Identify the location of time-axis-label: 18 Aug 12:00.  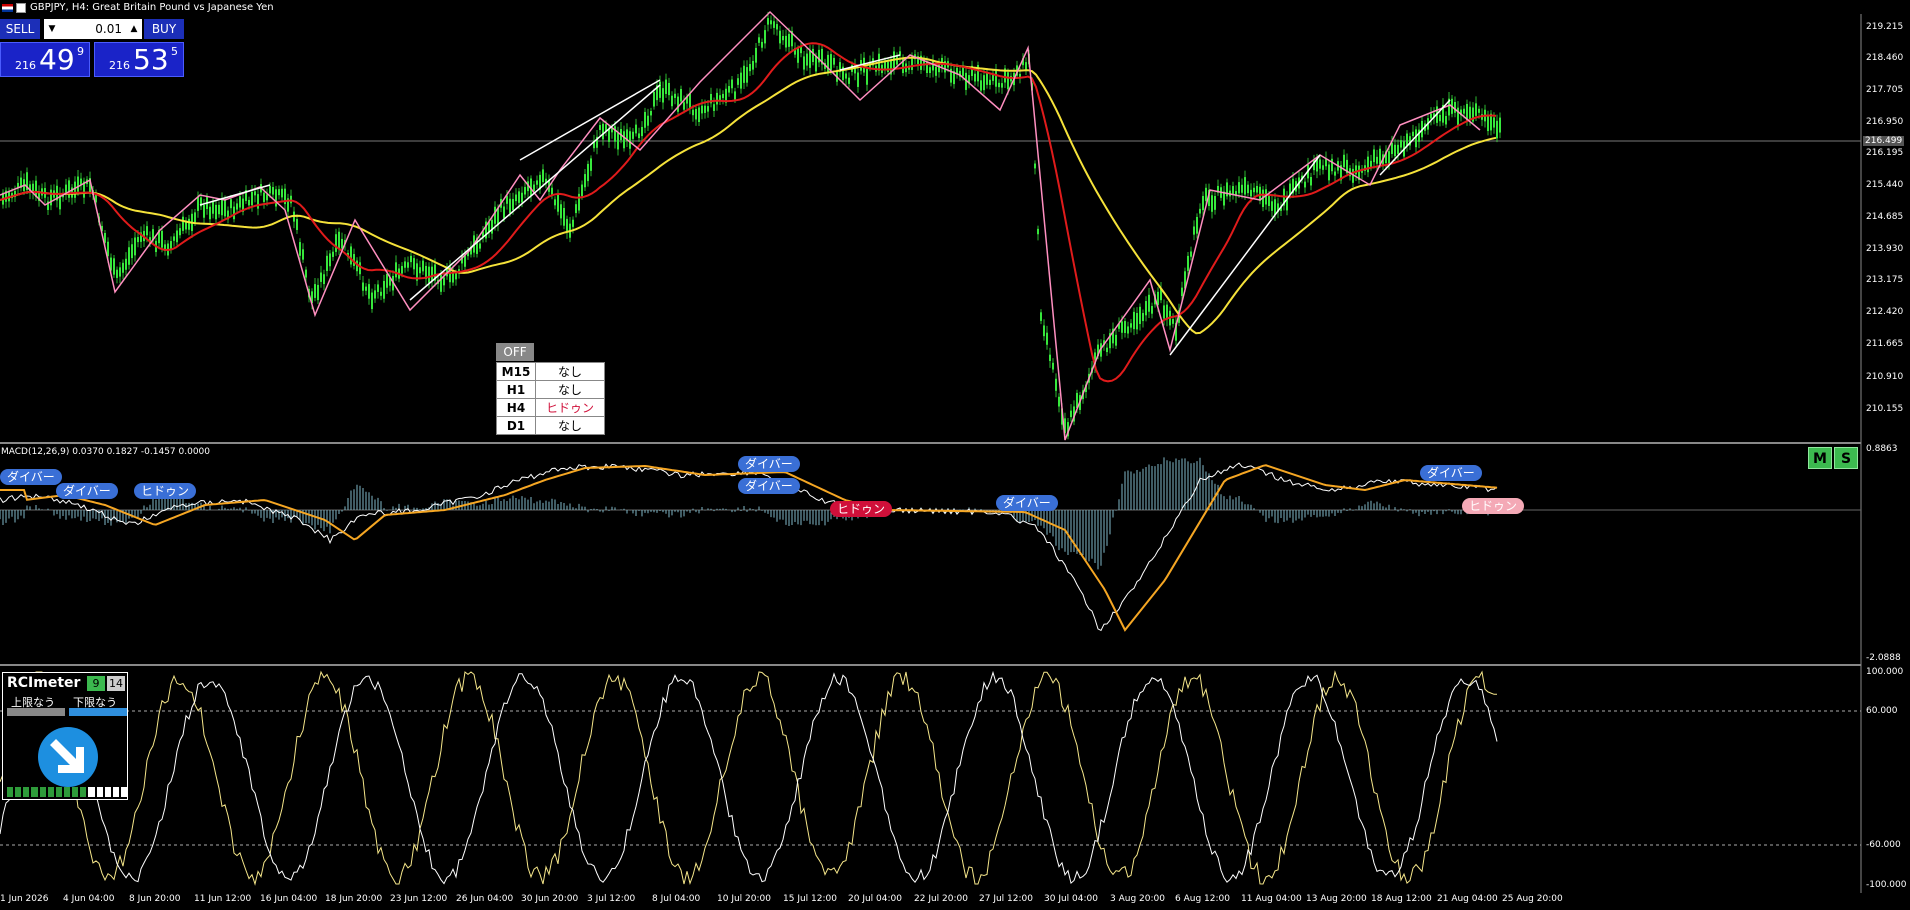
(1401, 899).